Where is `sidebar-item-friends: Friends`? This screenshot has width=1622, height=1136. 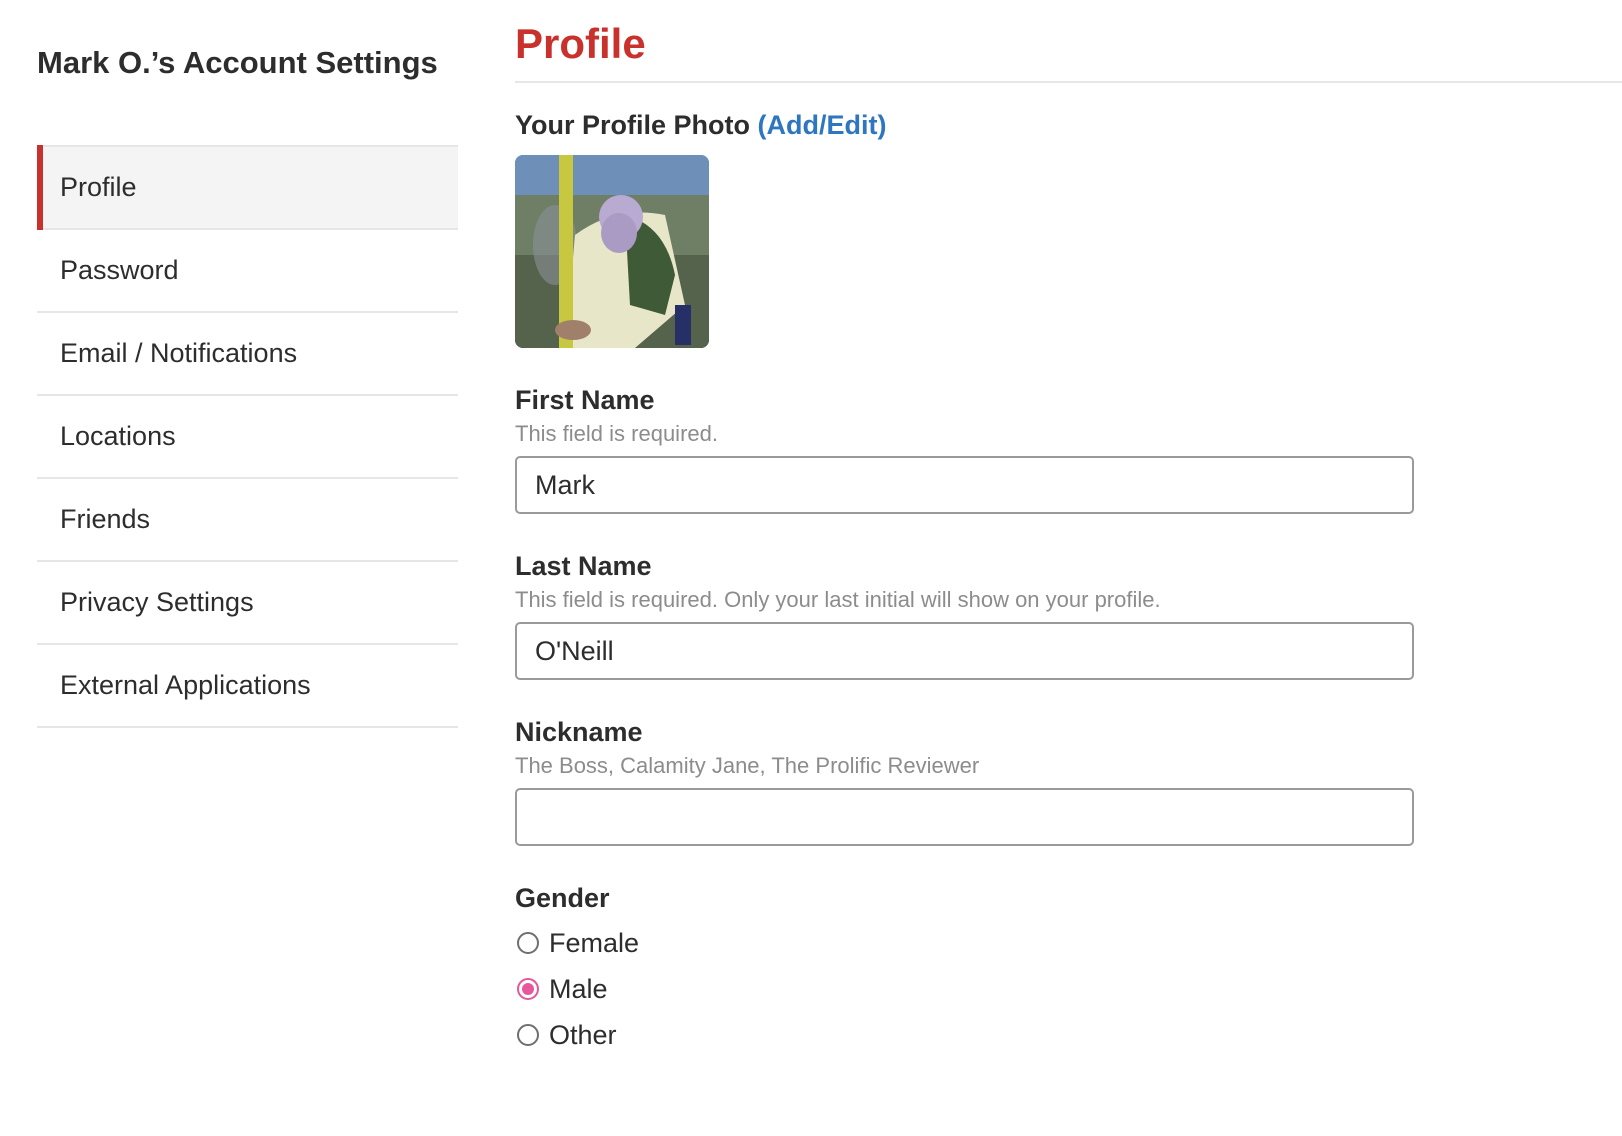 sidebar-item-friends: Friends is located at coordinates (247, 520).